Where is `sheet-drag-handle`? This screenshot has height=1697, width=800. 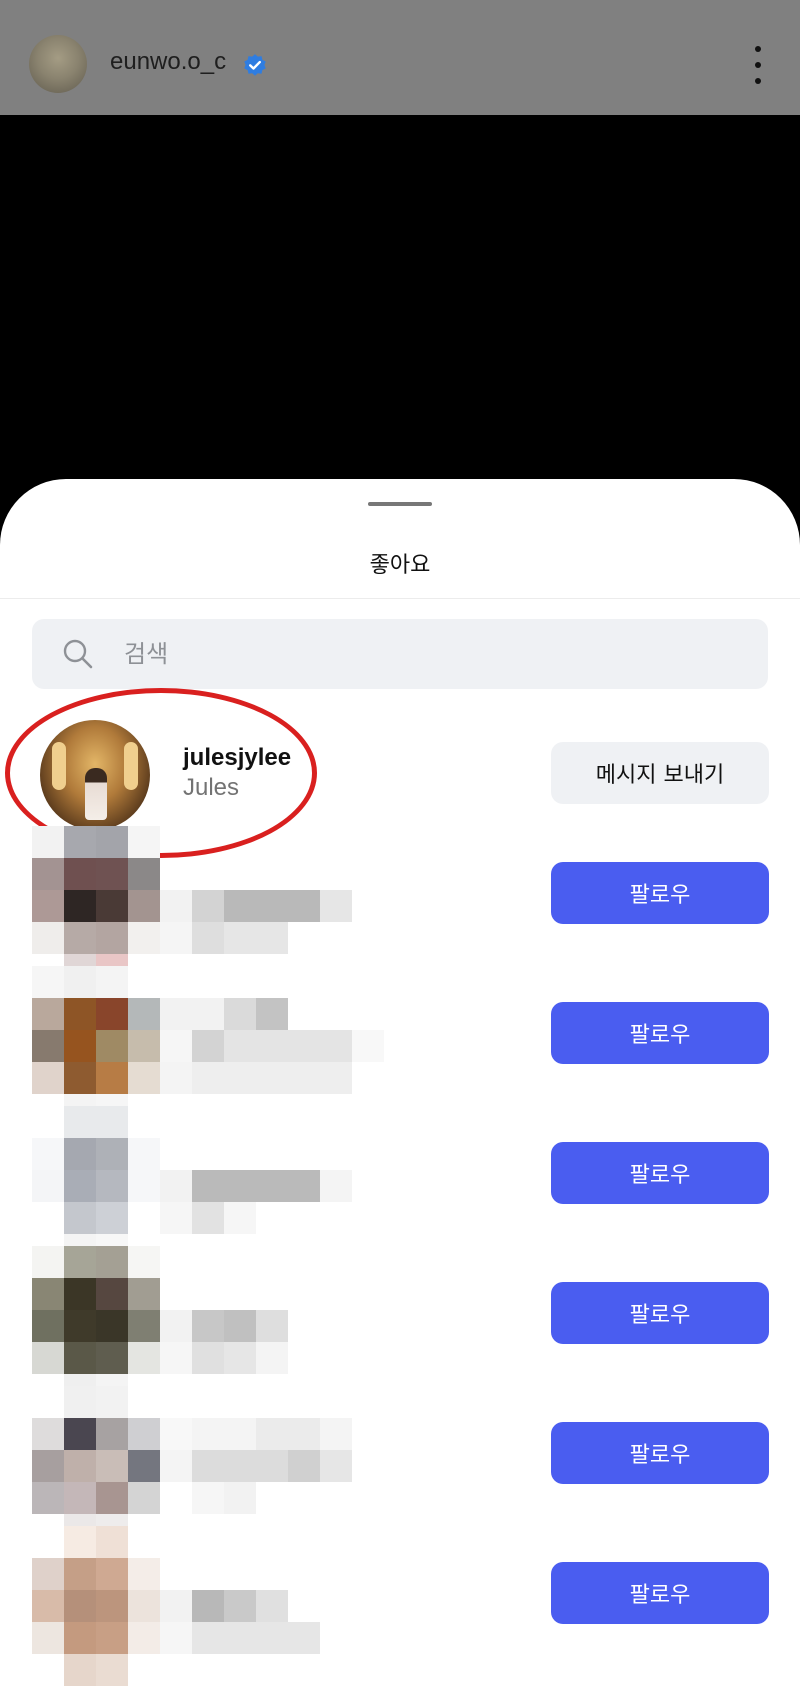
sheet-drag-handle is located at coordinates (400, 504).